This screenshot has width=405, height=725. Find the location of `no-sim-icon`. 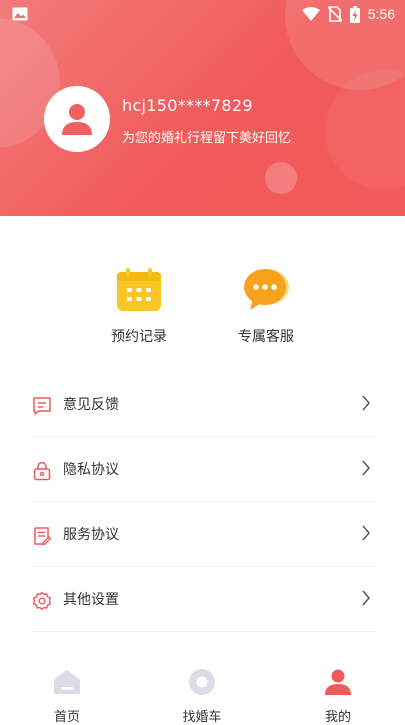

no-sim-icon is located at coordinates (334, 14).